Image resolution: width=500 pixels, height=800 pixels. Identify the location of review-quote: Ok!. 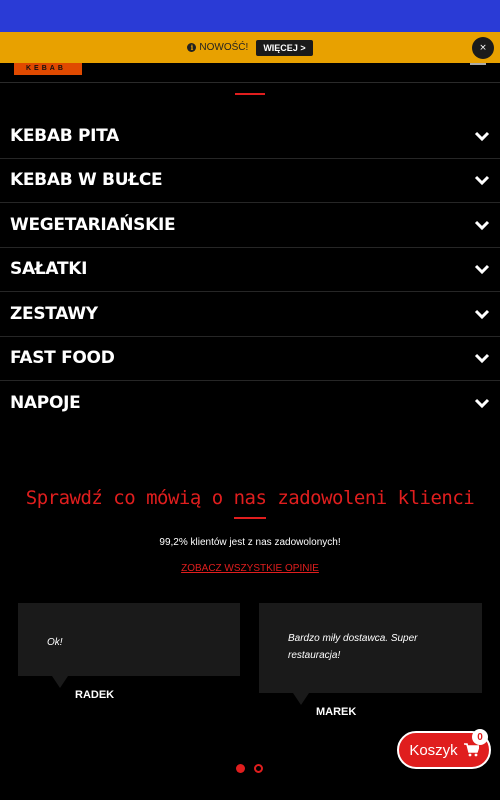
(55, 642).